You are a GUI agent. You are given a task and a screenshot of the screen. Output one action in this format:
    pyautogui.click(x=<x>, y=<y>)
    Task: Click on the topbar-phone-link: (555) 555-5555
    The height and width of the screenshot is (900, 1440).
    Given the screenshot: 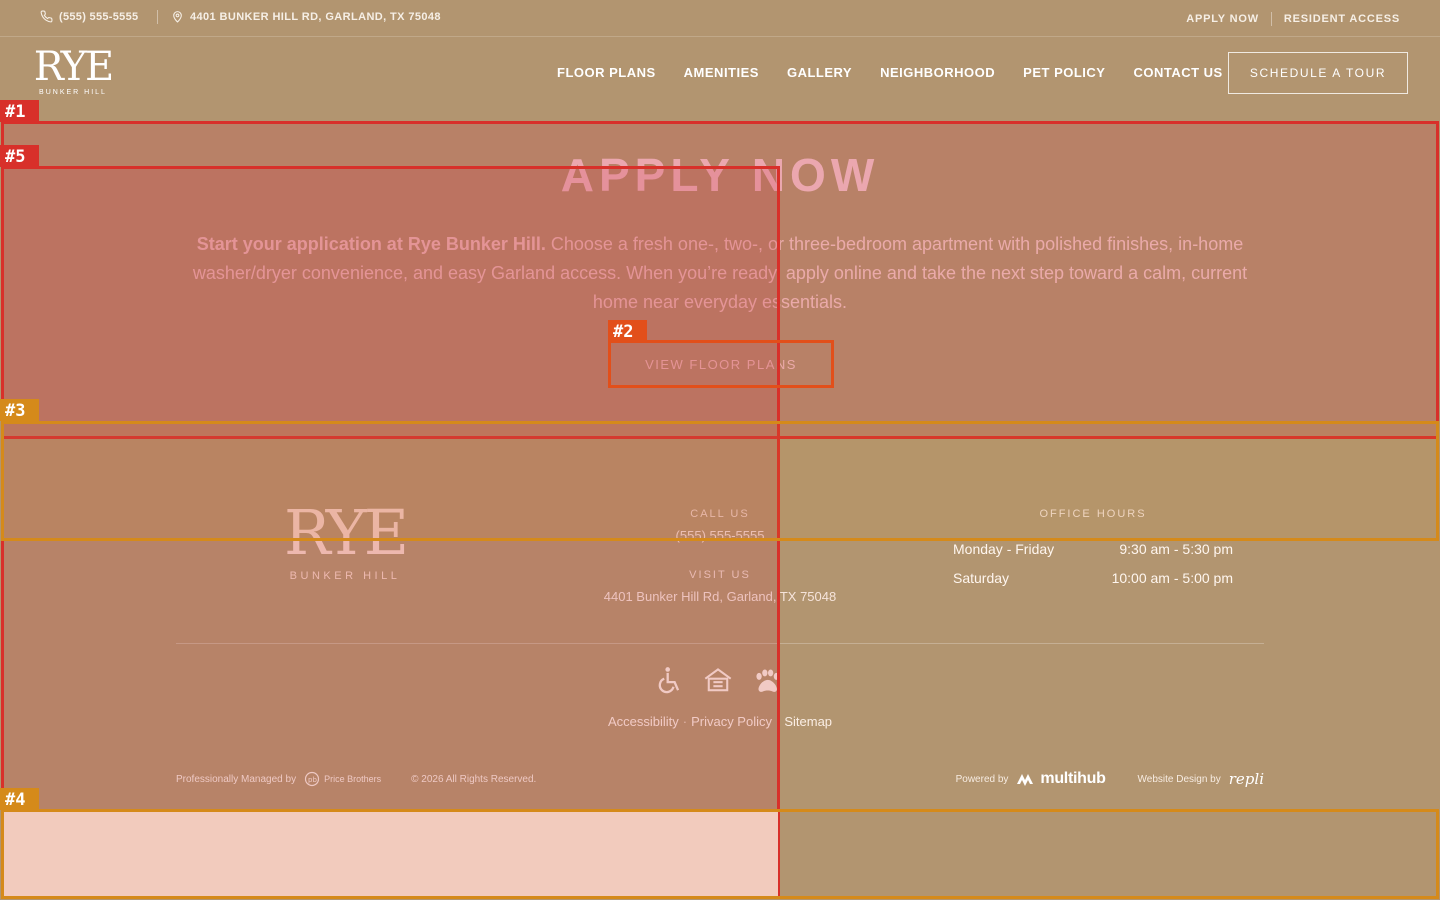 What is the action you would take?
    pyautogui.click(x=89, y=16)
    